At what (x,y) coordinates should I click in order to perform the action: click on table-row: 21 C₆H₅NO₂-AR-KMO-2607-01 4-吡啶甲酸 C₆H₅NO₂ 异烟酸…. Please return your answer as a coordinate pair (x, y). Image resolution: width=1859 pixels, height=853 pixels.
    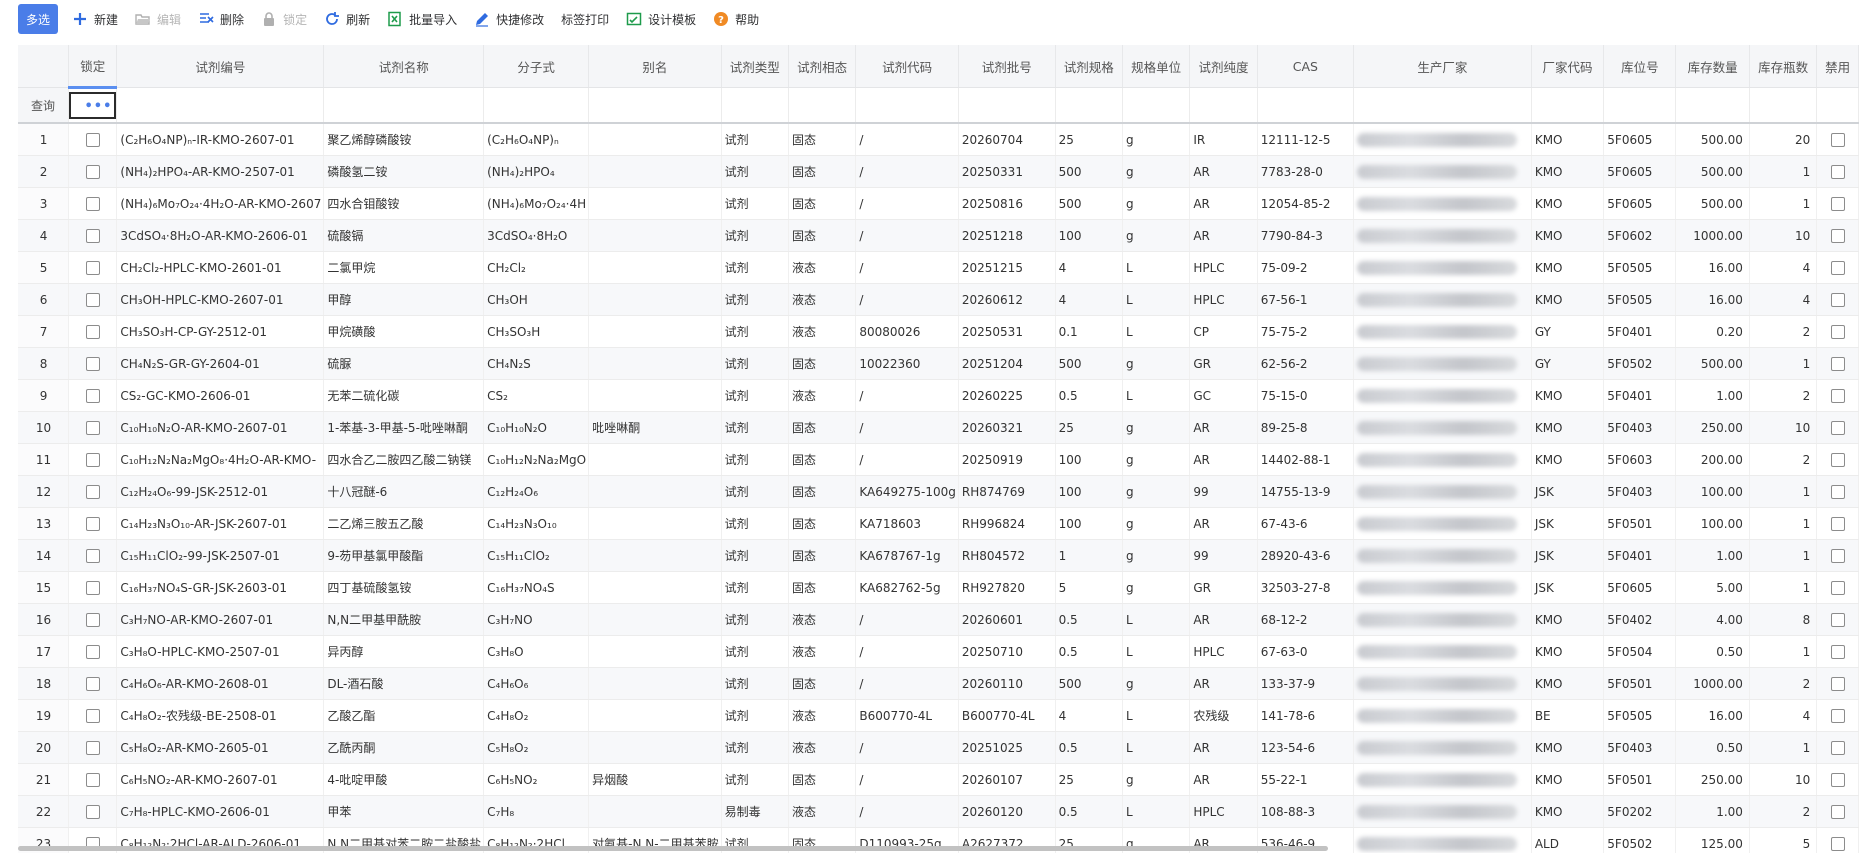
    Looking at the image, I should click on (938, 779).